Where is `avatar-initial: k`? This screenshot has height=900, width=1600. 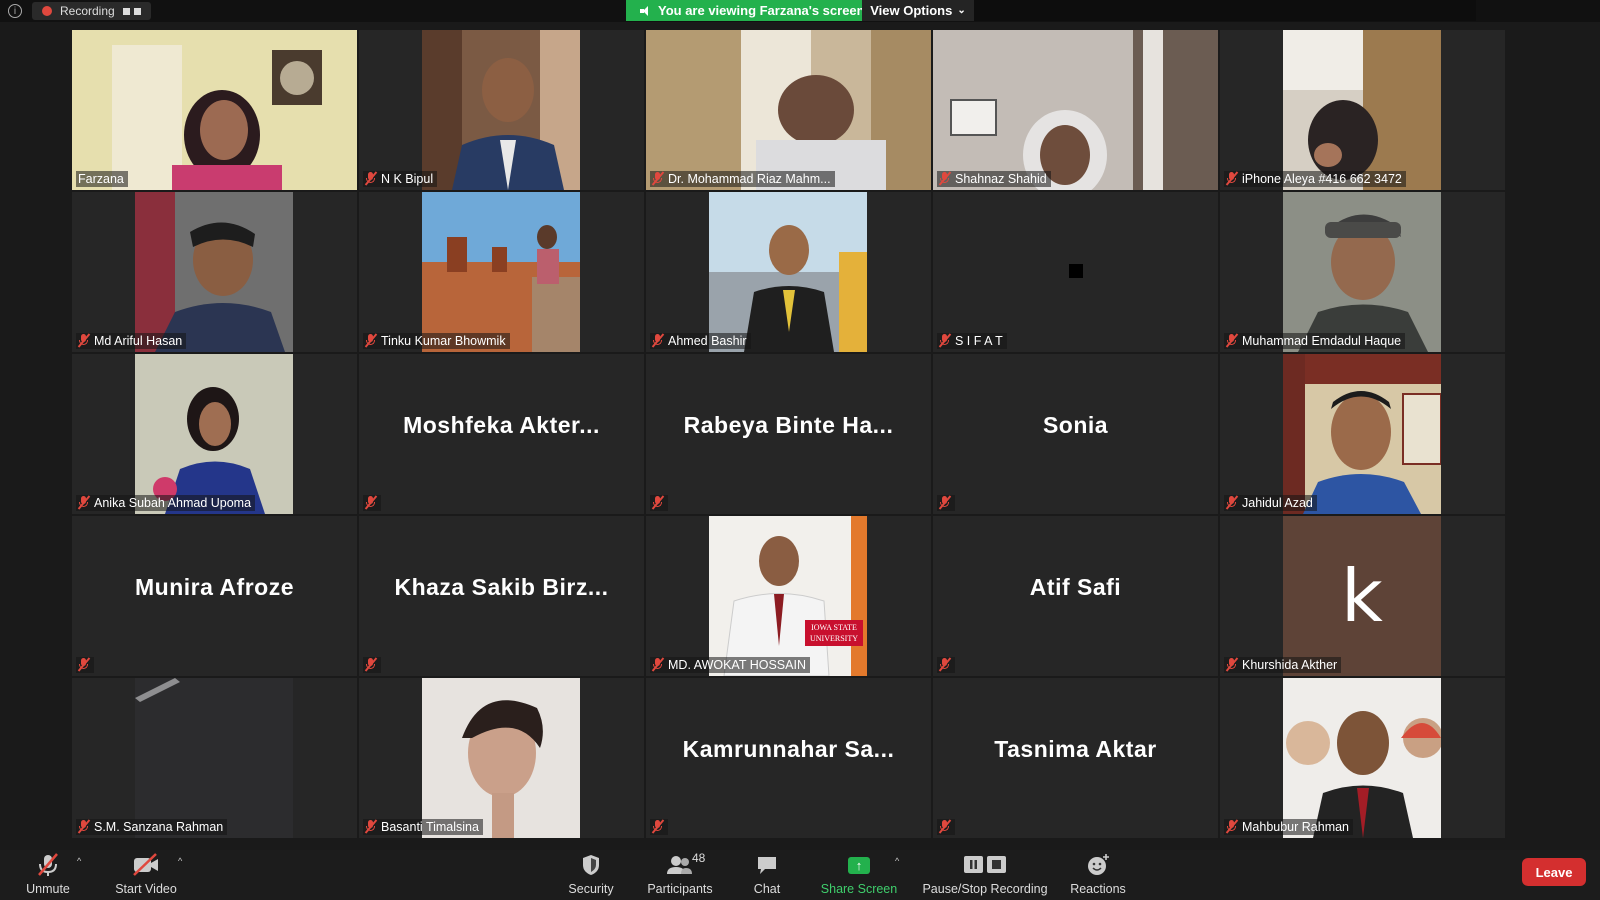
avatar-initial: k is located at coordinates (1362, 596).